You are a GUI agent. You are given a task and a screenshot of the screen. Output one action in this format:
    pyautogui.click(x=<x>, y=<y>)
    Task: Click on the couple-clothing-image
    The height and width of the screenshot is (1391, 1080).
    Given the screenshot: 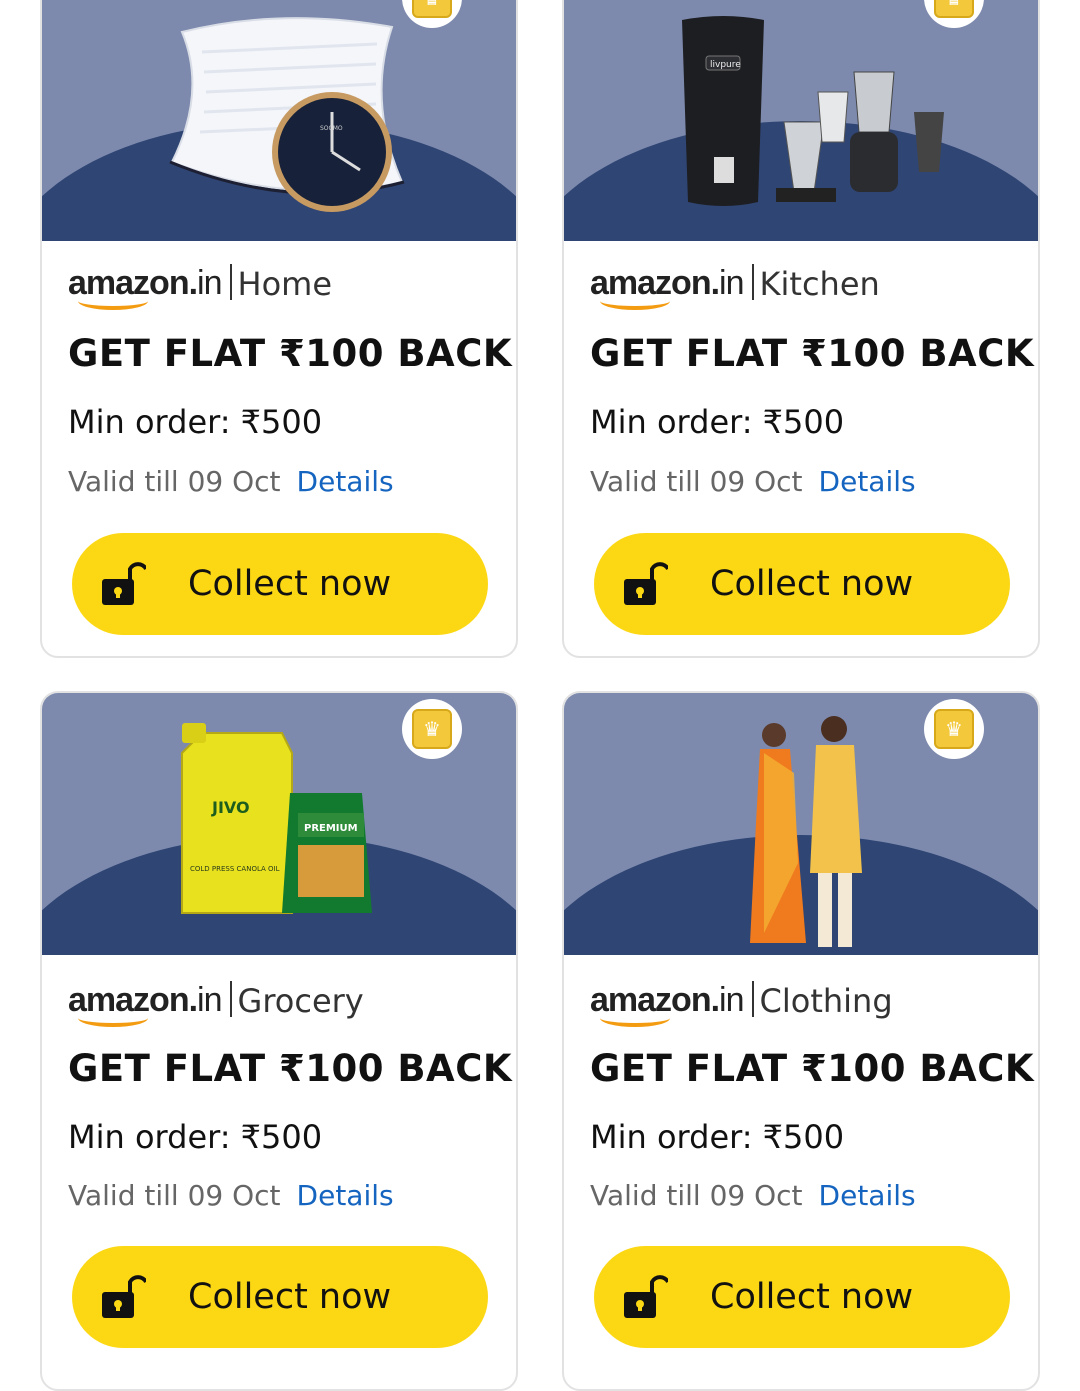 What is the action you would take?
    pyautogui.click(x=806, y=831)
    